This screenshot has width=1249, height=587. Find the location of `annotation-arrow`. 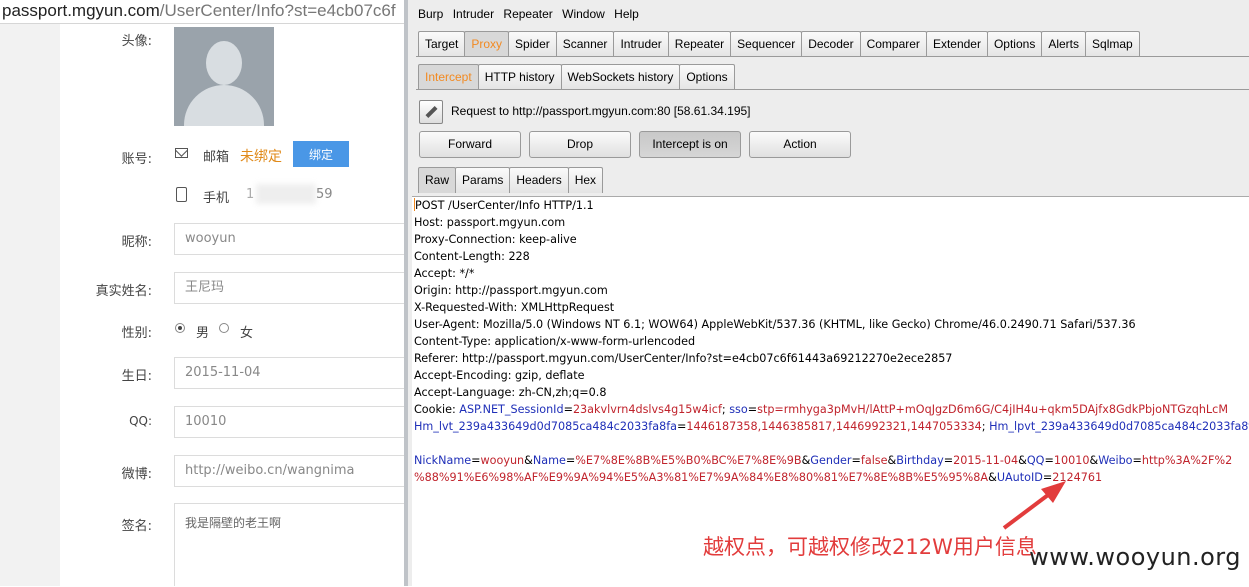

annotation-arrow is located at coordinates (1034, 505).